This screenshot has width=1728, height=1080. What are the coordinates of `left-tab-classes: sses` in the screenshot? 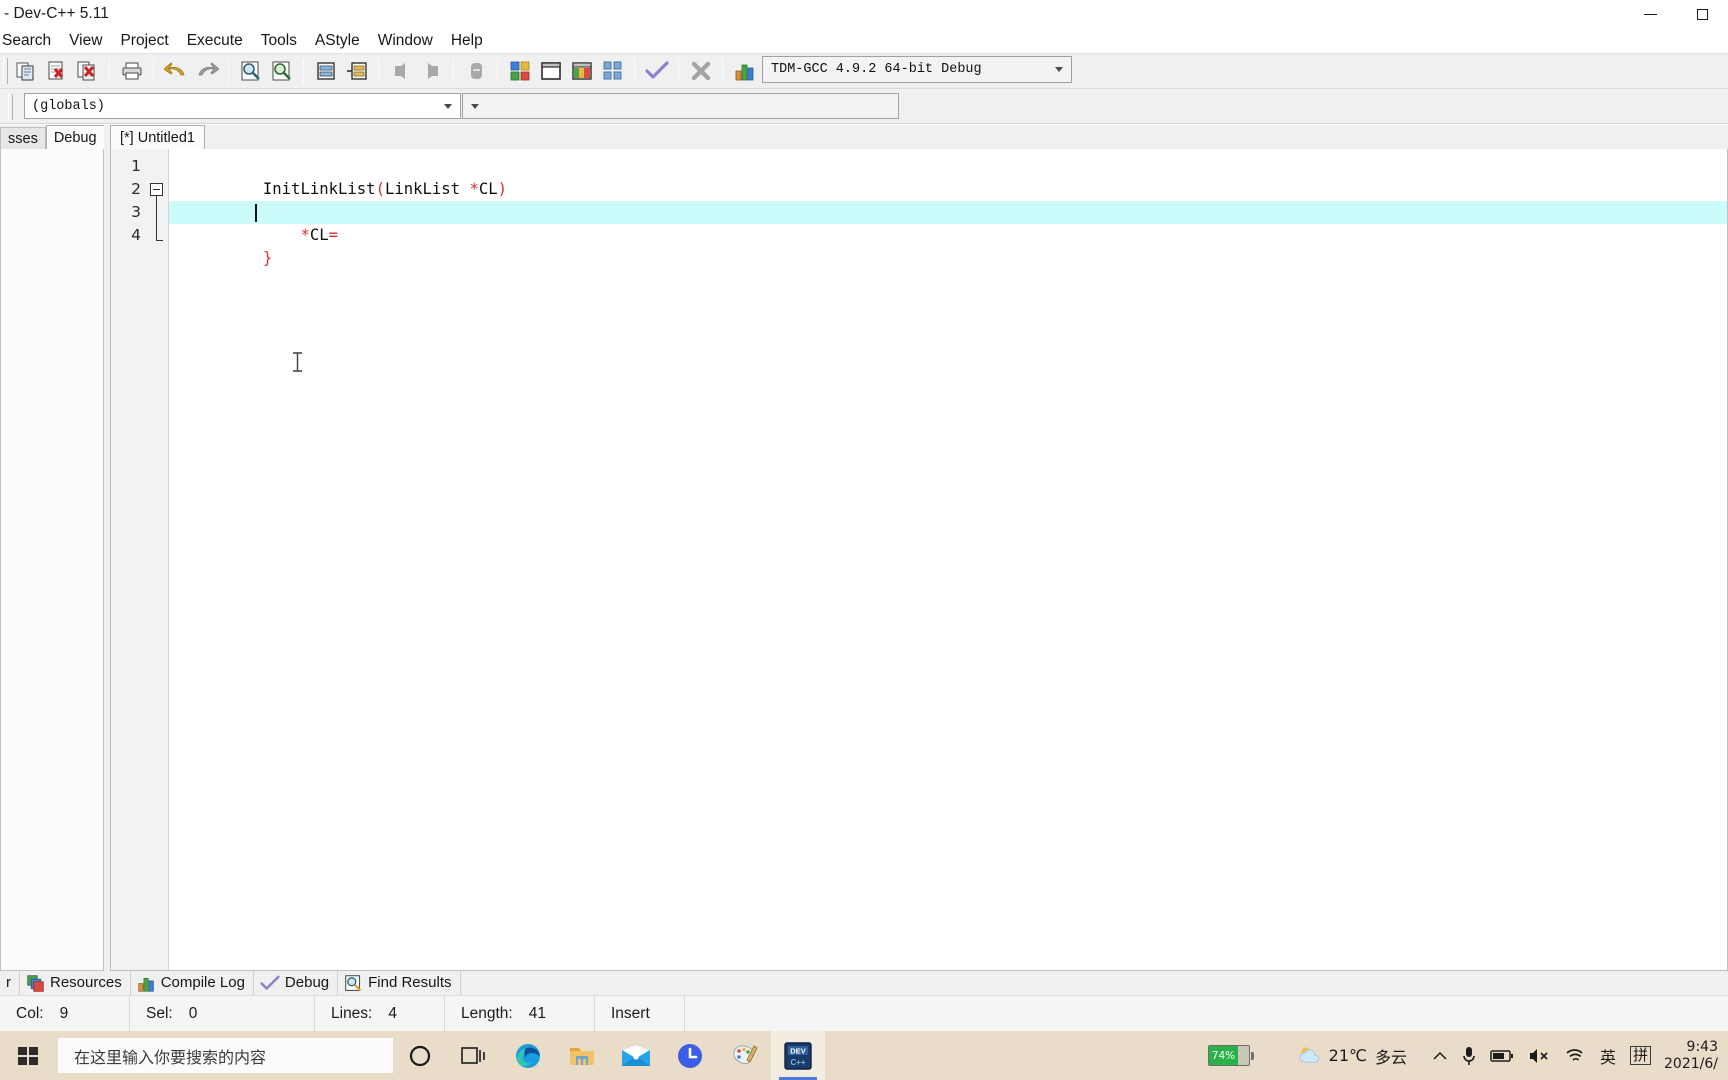 It's located at (23, 138).